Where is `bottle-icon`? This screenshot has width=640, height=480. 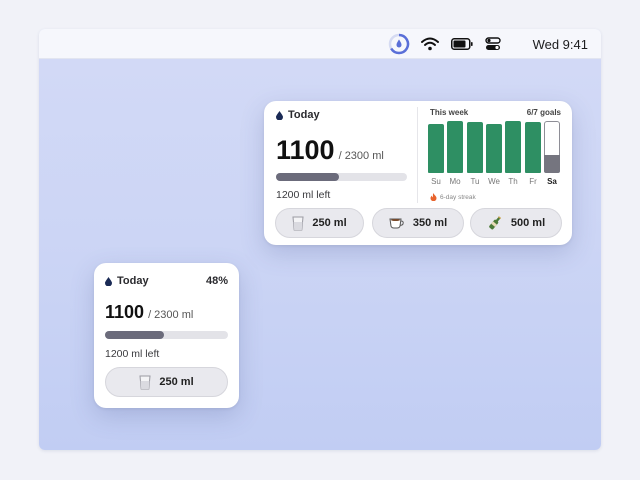
bottle-icon is located at coordinates (495, 223).